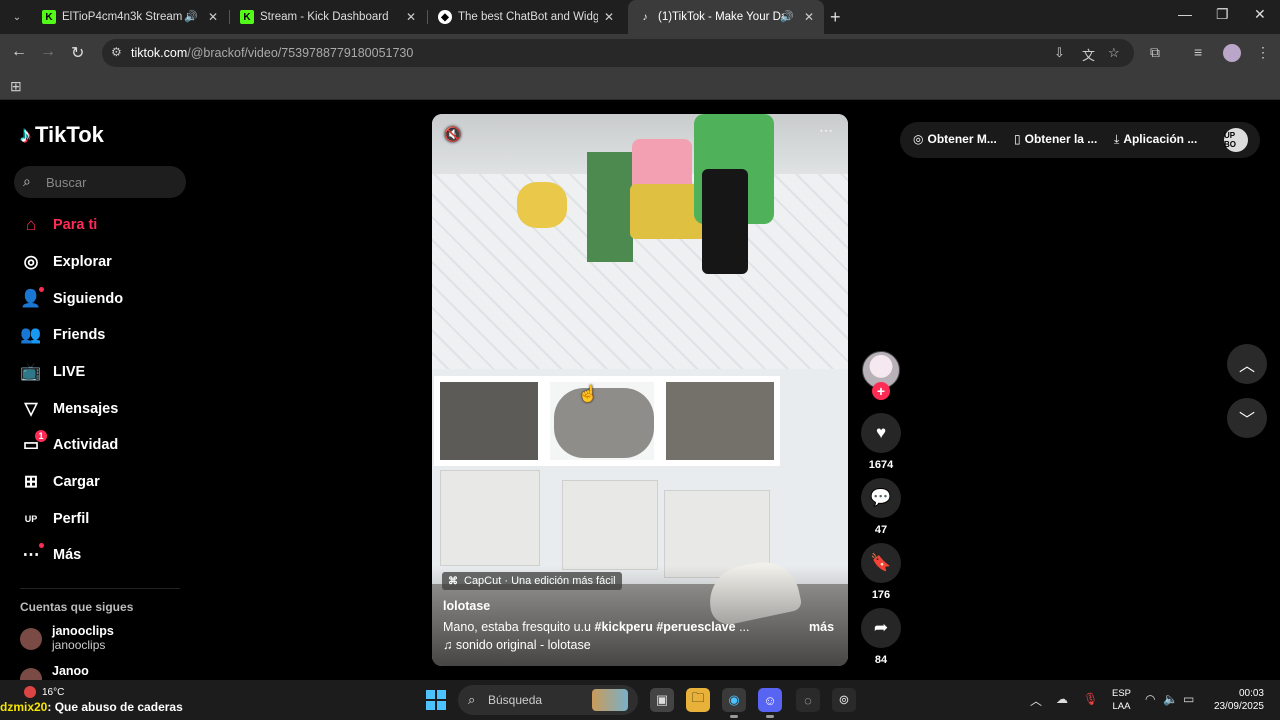  Describe the element at coordinates (247, 17) in the screenshot. I see `kick-icon: K` at that location.